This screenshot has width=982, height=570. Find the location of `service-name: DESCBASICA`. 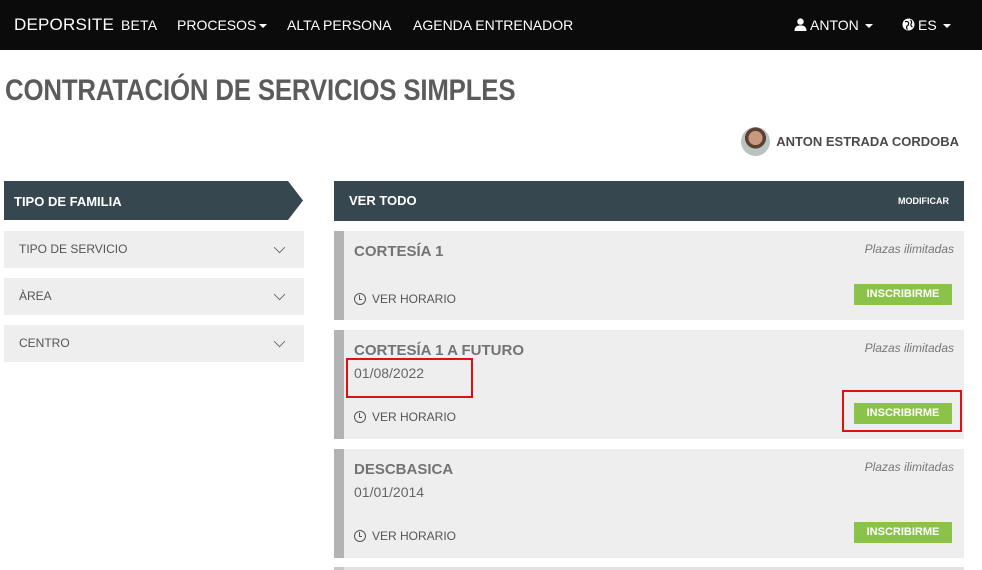

service-name: DESCBASICA is located at coordinates (404, 469).